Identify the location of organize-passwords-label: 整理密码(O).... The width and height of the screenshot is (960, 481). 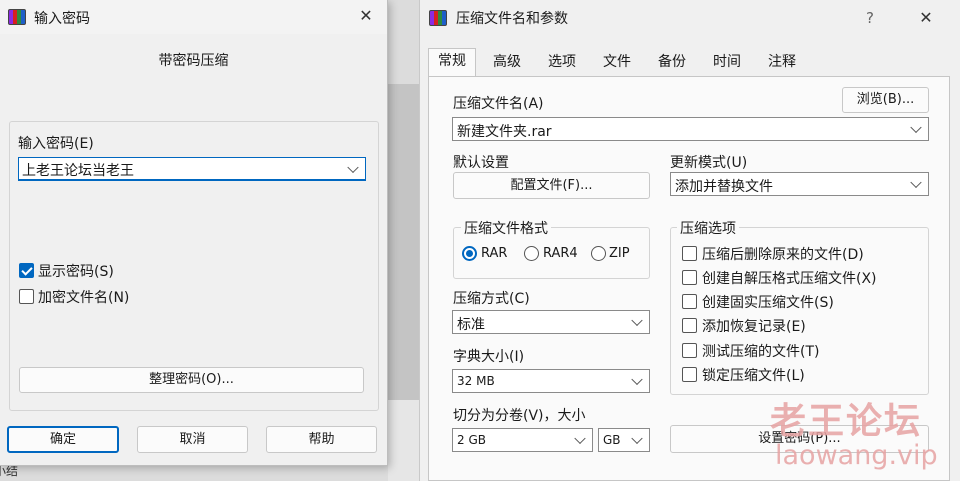
(191, 379).